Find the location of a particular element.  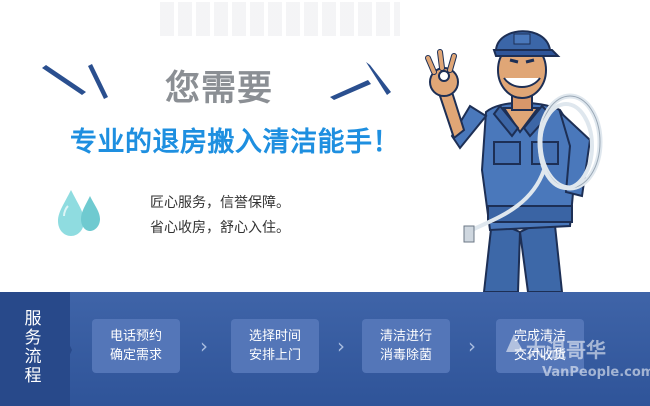

watermark-brand: 大温哥华 is located at coordinates (566, 350).